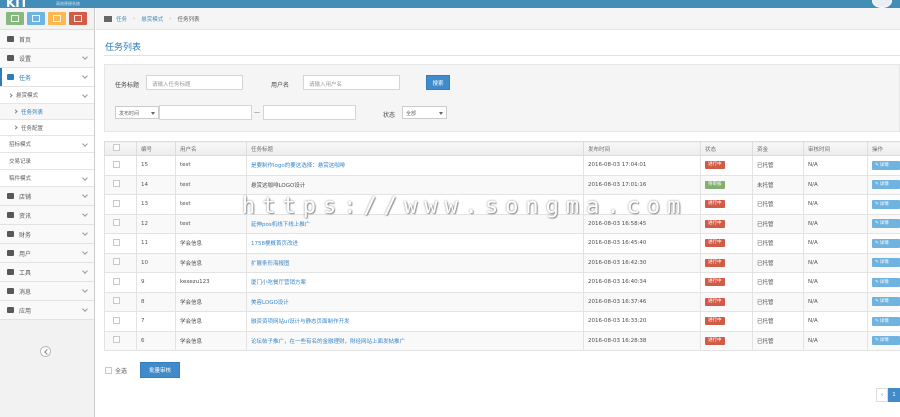 The width and height of the screenshot is (900, 417). I want to click on sidebar-item-transactions: 交易记录, so click(47, 161).